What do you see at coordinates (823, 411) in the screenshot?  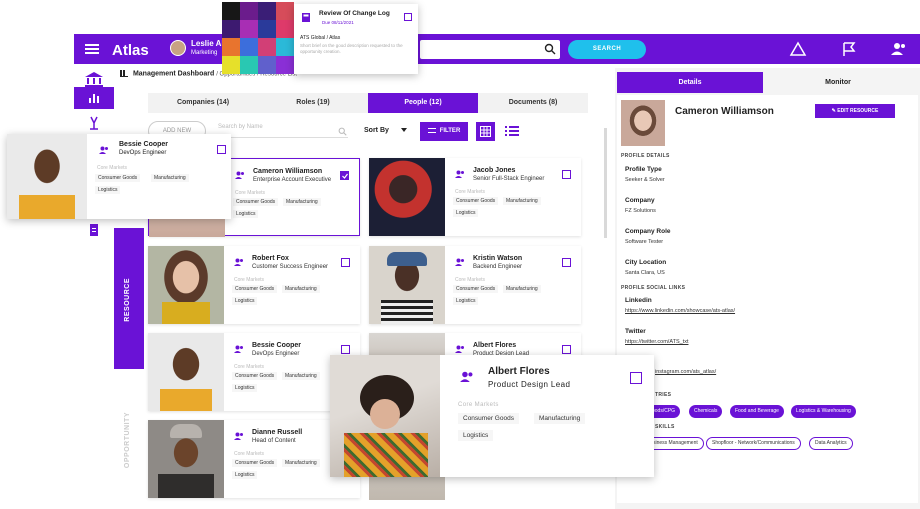 I see `industry-pill: Logistics & Warehousing` at bounding box center [823, 411].